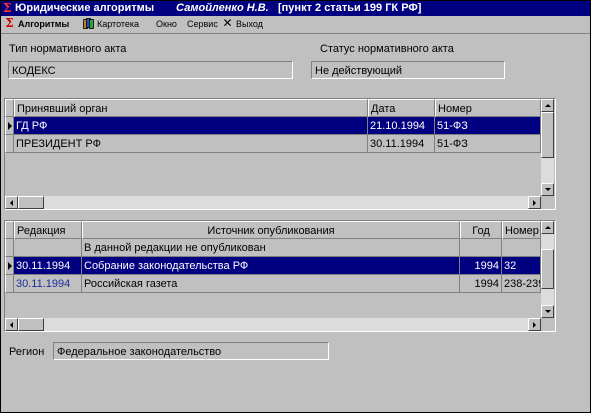 This screenshot has width=591, height=413. I want to click on region-field: Федеральное законодательство, so click(191, 351).